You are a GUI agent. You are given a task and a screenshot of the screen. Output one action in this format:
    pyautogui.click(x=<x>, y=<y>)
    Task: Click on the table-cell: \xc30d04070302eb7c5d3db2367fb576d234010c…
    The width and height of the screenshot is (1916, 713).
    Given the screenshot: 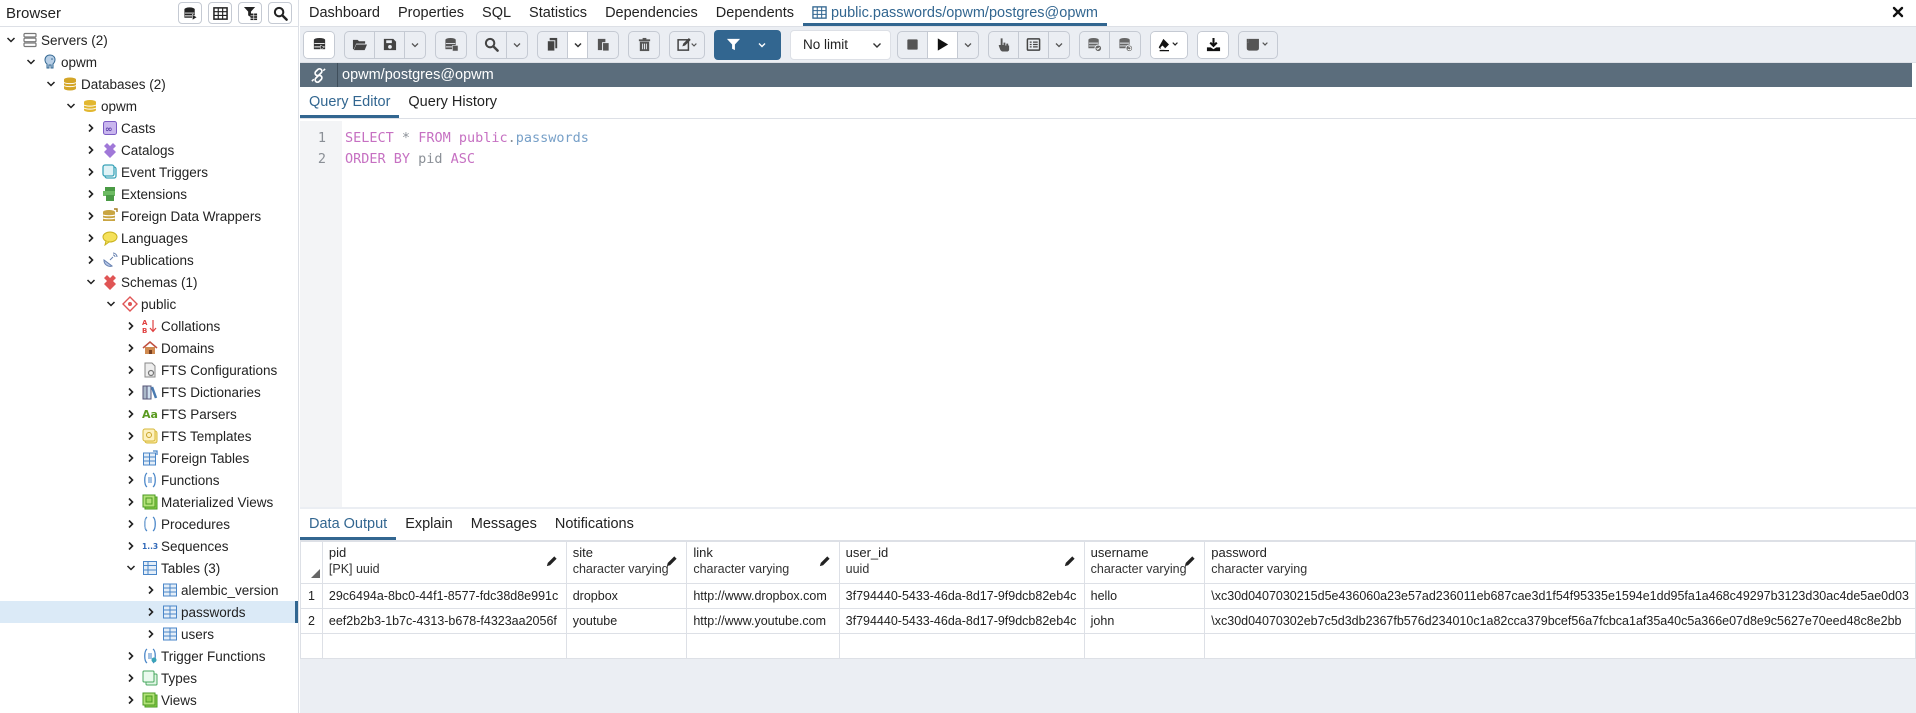 What is the action you would take?
    pyautogui.click(x=1560, y=621)
    